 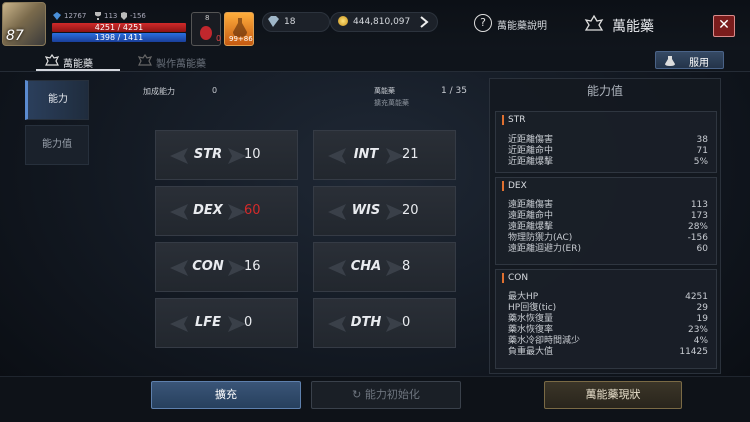 I want to click on panel-title: 能力值, so click(x=604, y=91).